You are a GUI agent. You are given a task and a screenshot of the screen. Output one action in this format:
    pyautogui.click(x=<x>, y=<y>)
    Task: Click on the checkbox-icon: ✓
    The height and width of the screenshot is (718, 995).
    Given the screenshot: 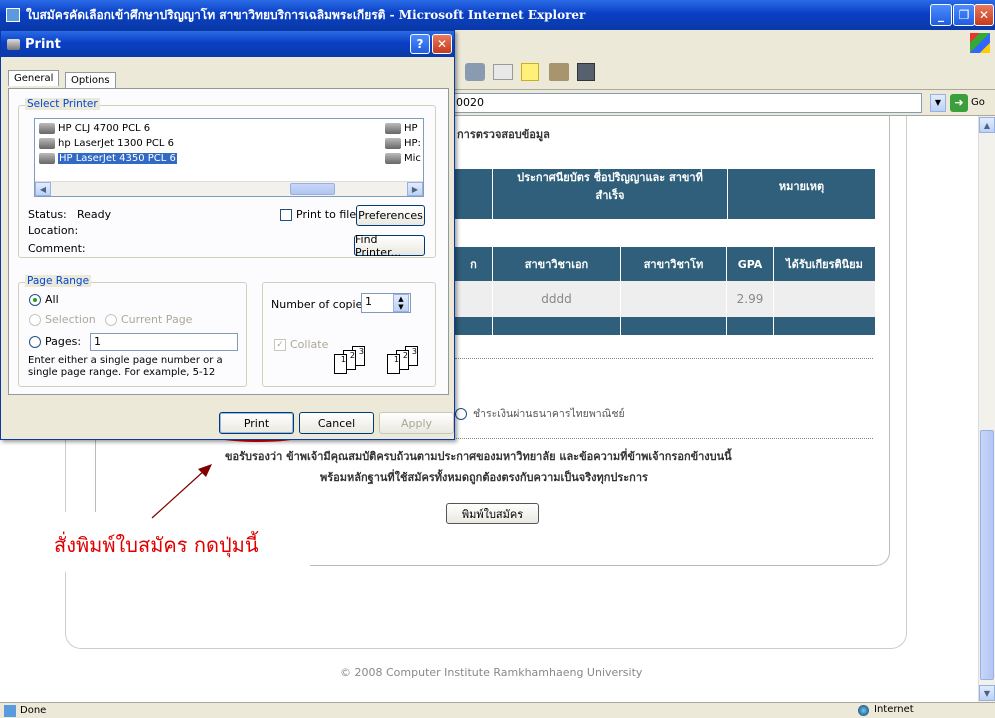 What is the action you would take?
    pyautogui.click(x=280, y=344)
    